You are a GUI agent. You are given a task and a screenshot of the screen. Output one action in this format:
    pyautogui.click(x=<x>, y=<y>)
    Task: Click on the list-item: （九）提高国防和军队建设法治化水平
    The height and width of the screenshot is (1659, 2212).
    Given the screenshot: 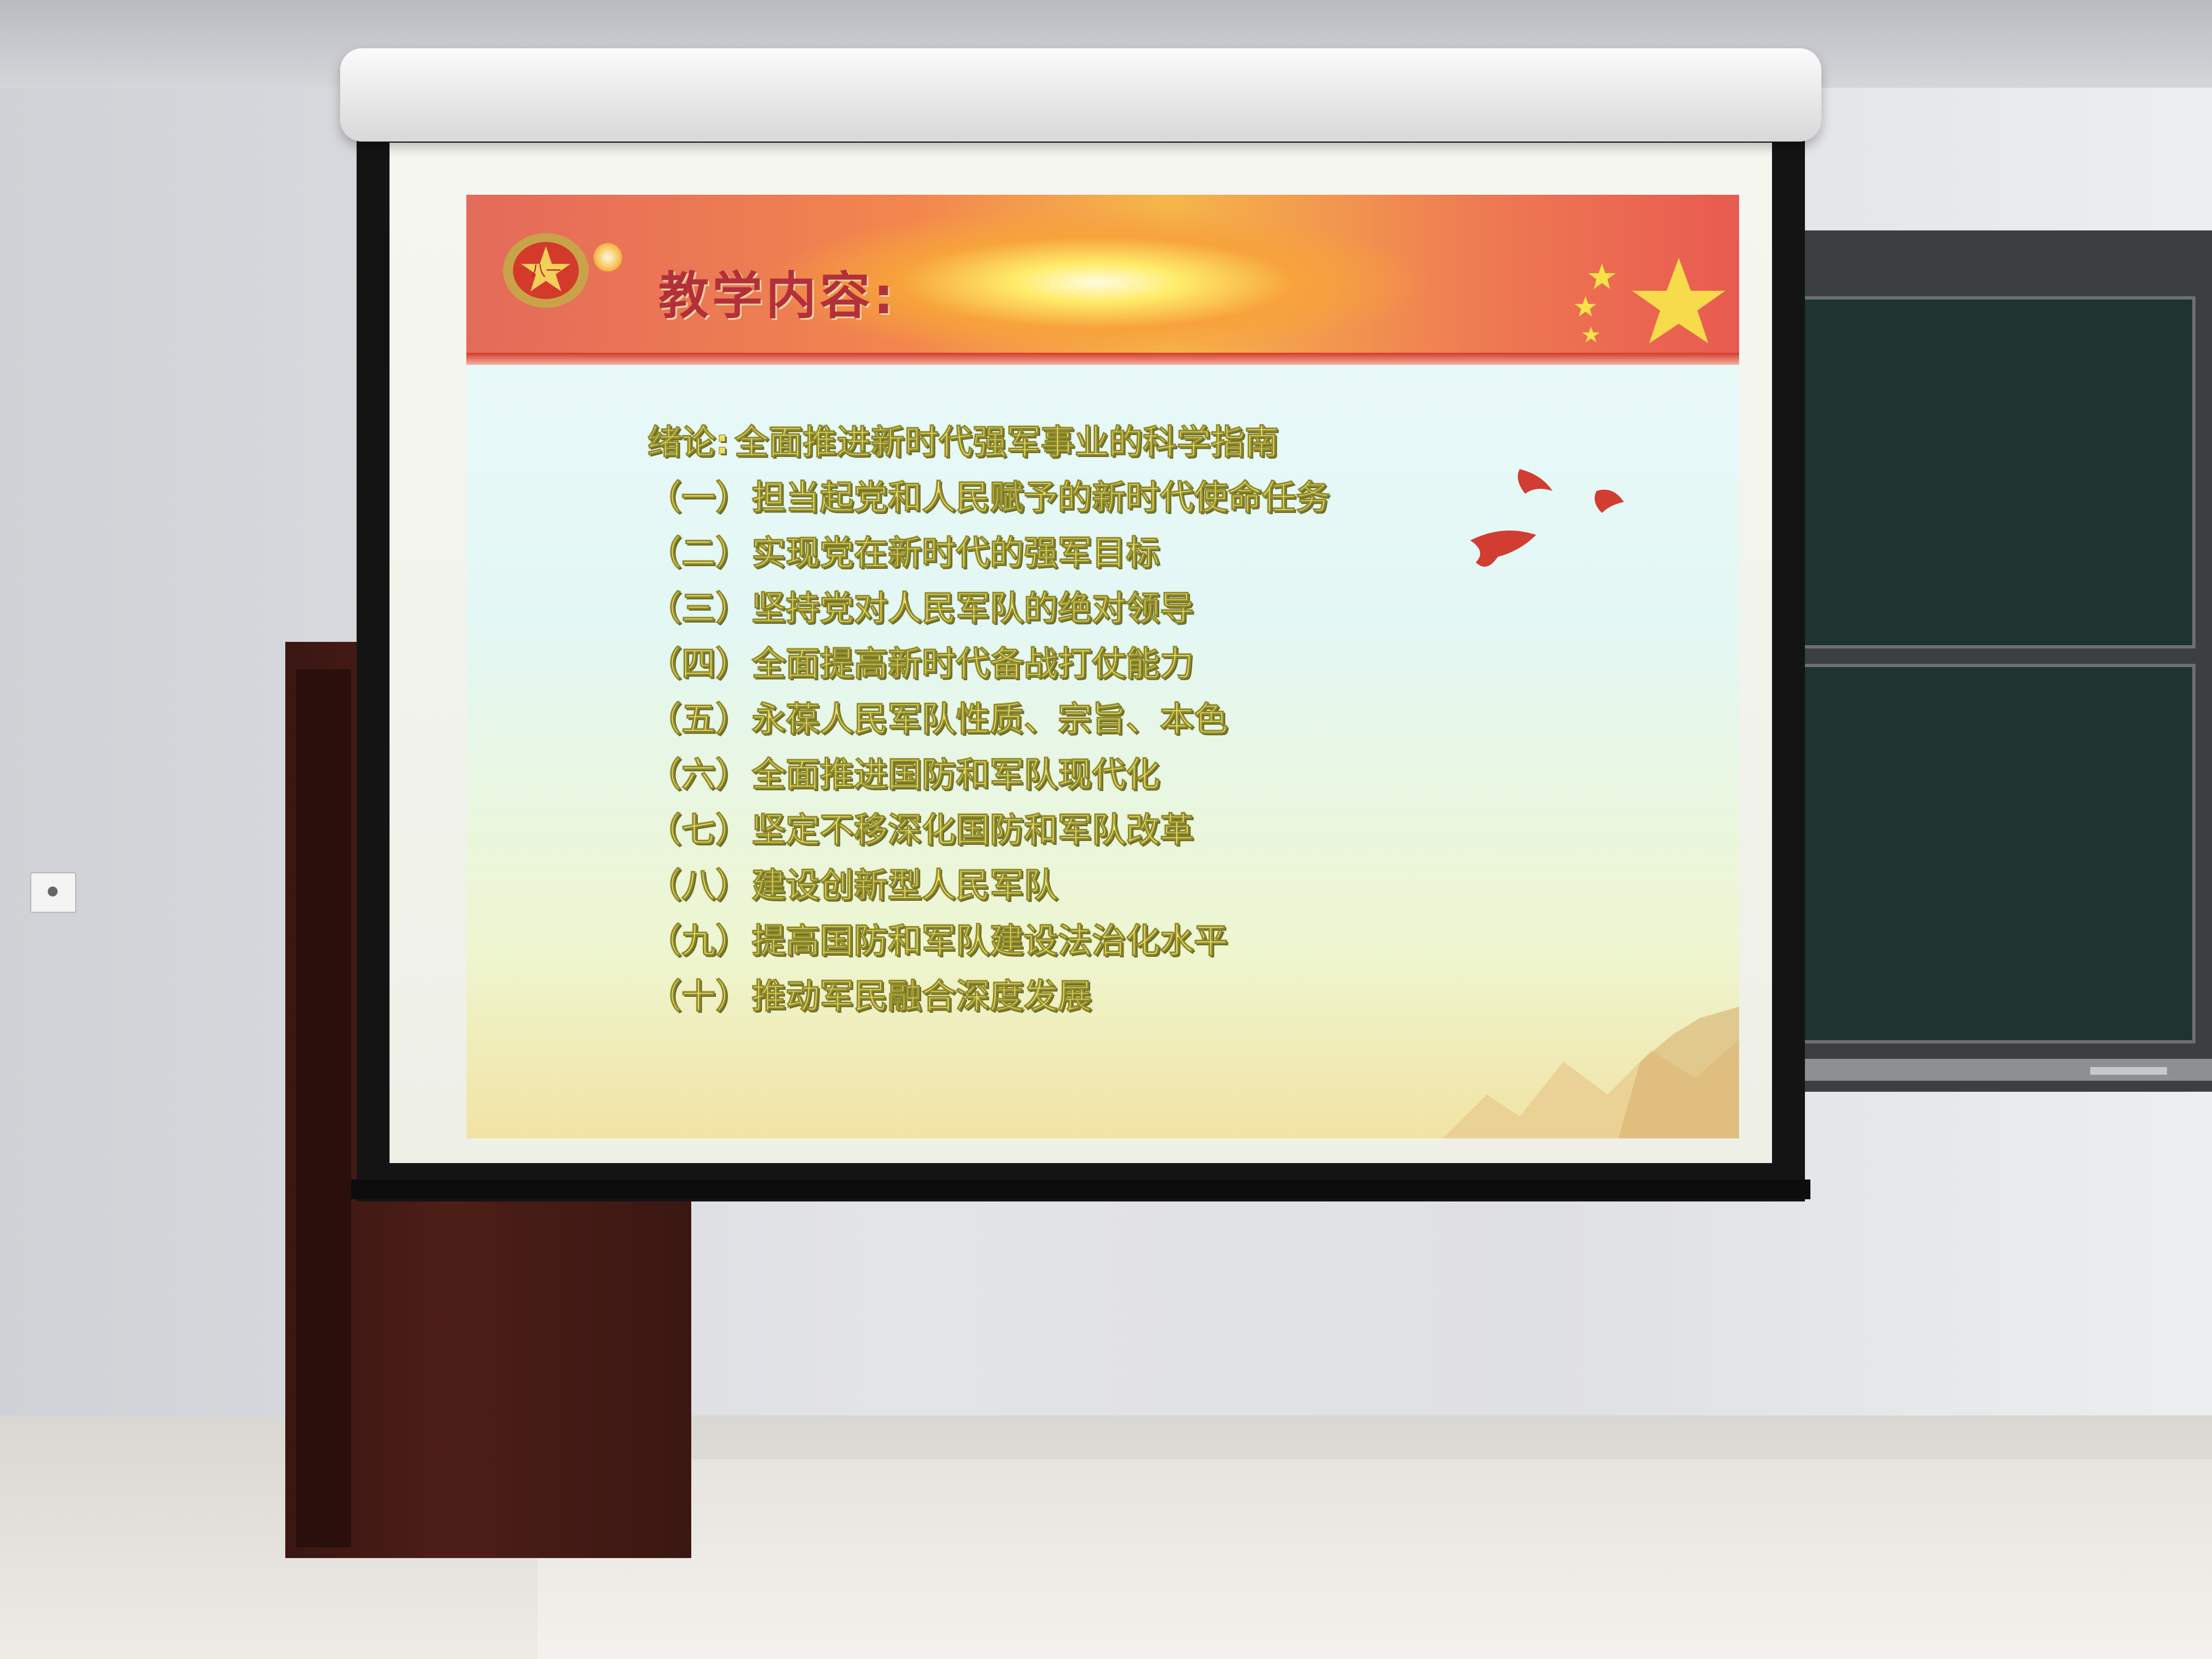 What is the action you would take?
    pyautogui.click(x=1141, y=940)
    